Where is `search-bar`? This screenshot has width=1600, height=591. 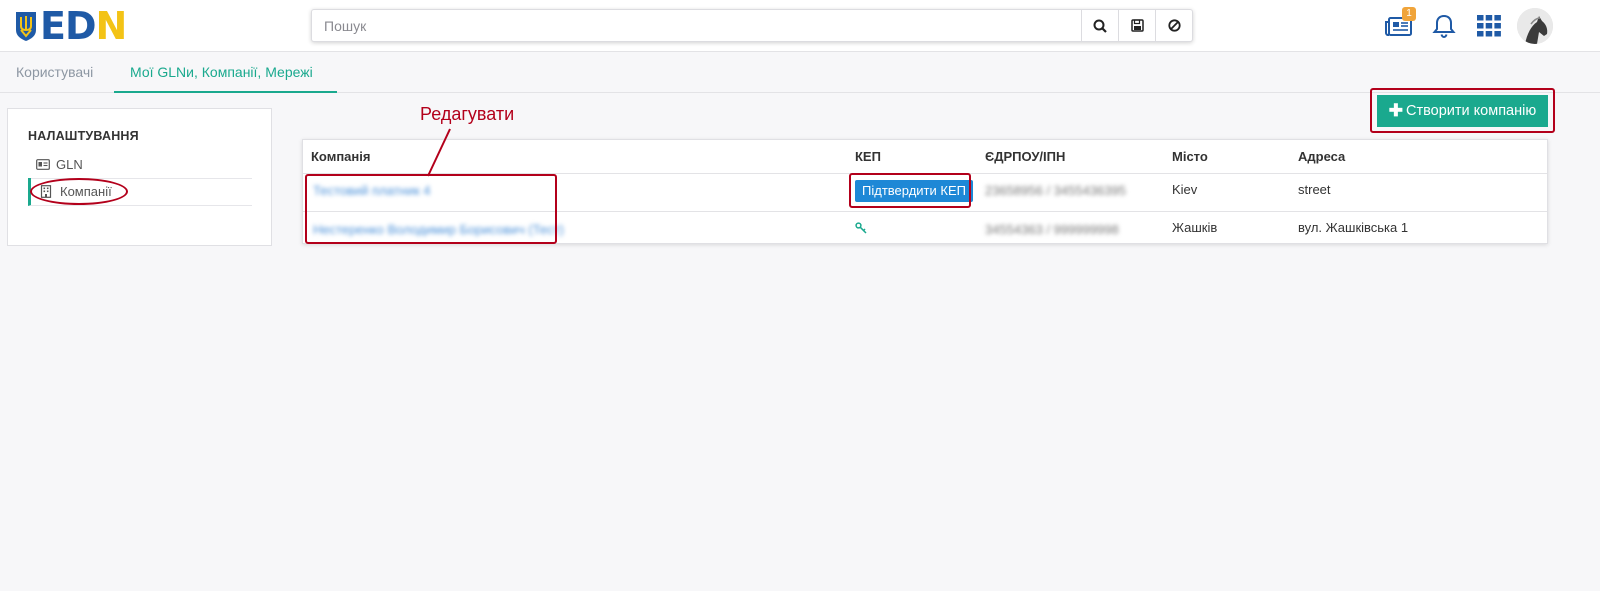 search-bar is located at coordinates (752, 25).